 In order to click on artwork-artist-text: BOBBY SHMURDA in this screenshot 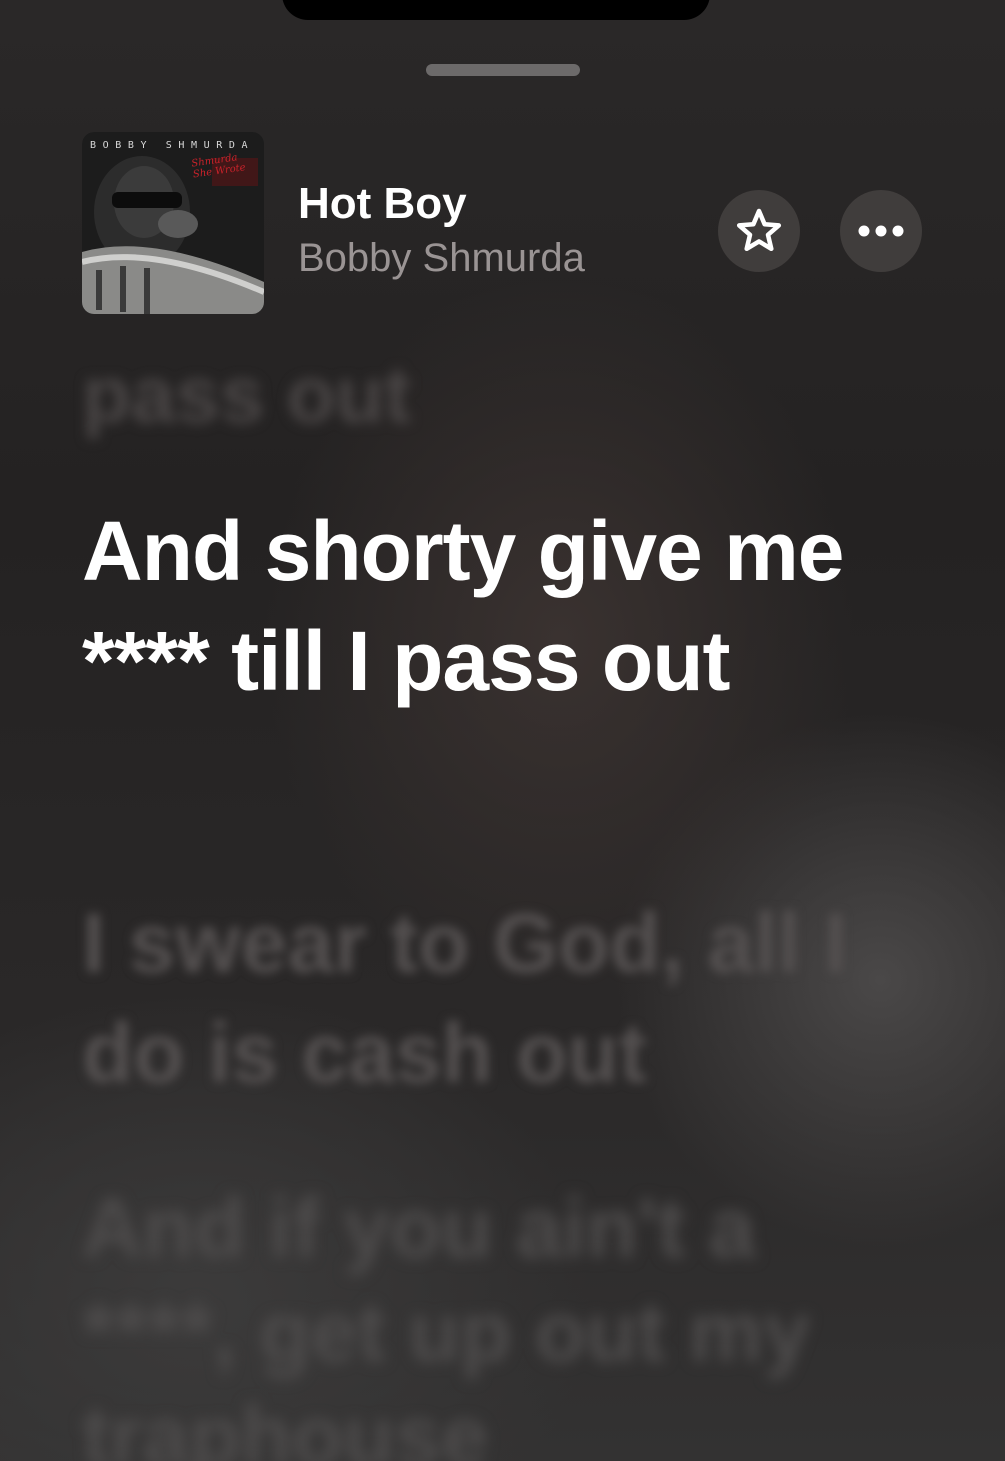, I will do `click(172, 145)`.